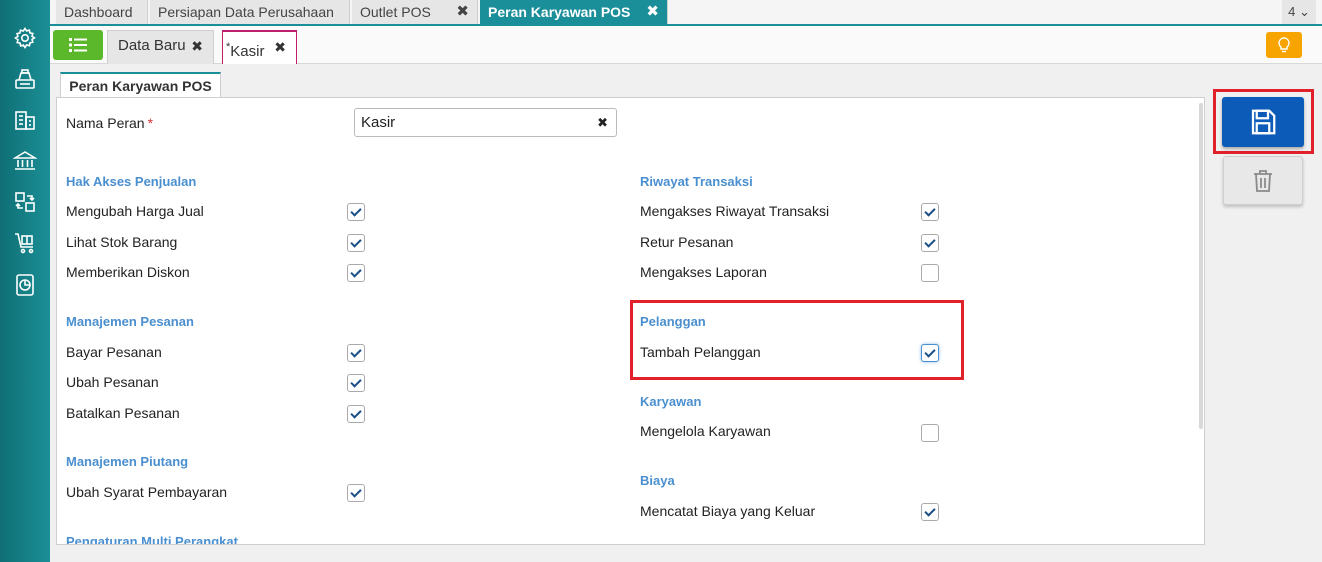  Describe the element at coordinates (131, 181) in the screenshot. I see `section-hak-akses-penjualan: Hak Akses Penjualan` at that location.